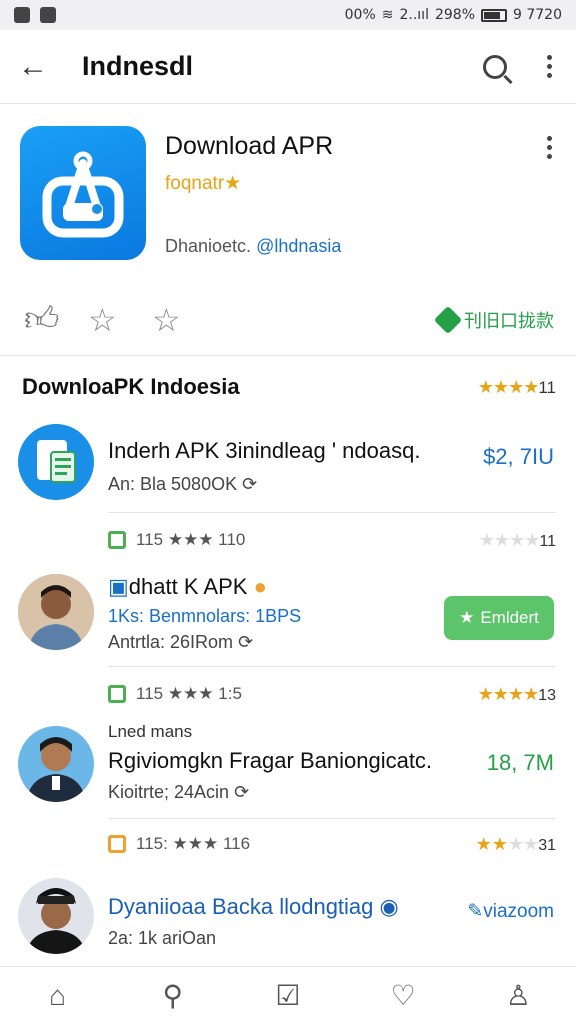  Describe the element at coordinates (205, 616) in the screenshot. I see `item-sub: 1Ks: Benmnolars: 1BPS` at that location.